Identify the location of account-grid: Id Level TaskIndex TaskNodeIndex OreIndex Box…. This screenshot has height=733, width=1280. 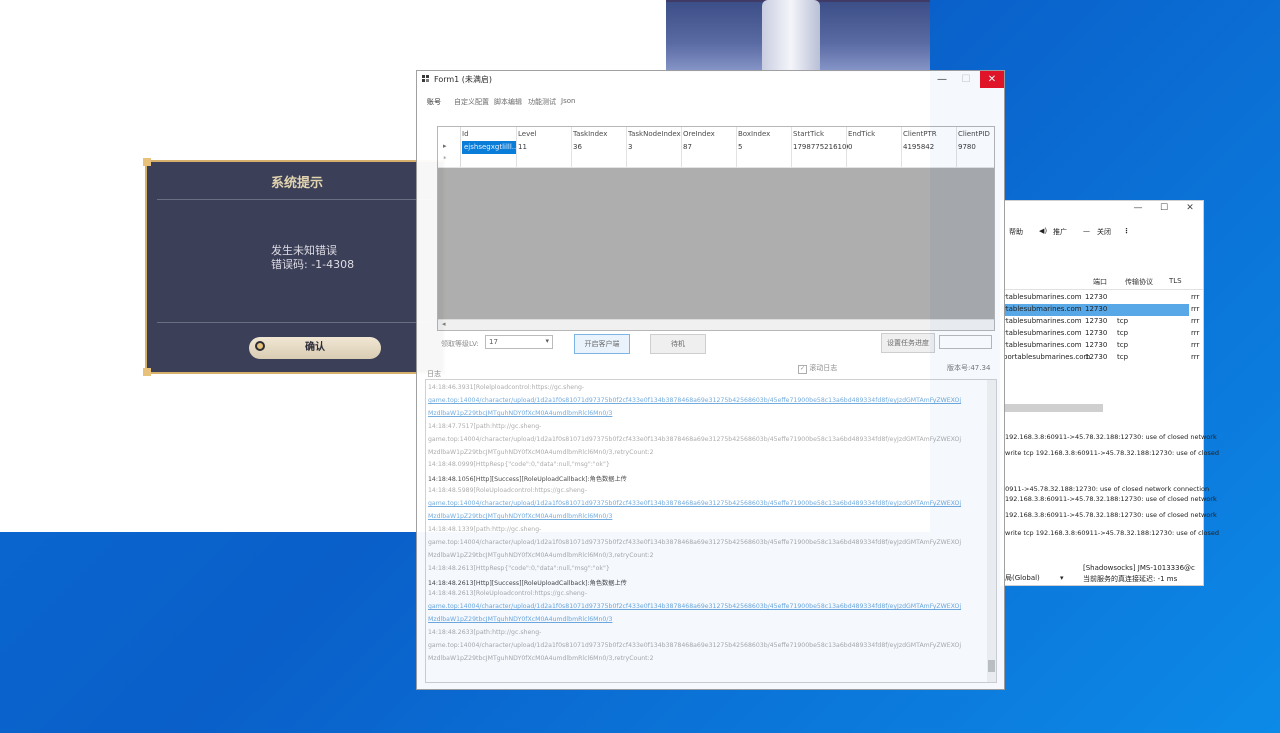
(716, 228).